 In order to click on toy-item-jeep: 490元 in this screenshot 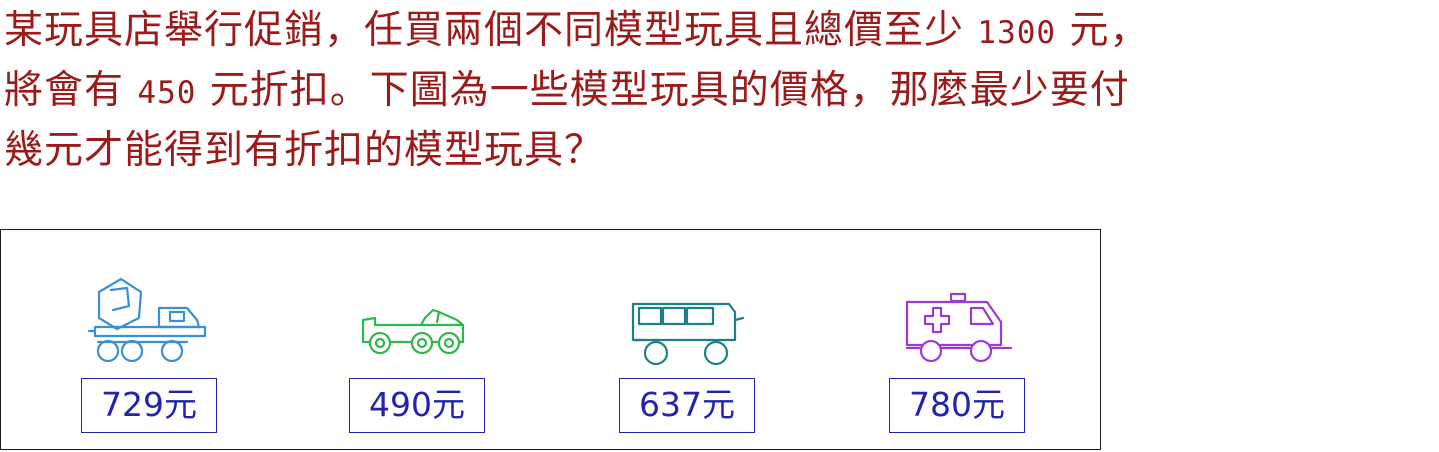, I will do `click(433, 340)`.